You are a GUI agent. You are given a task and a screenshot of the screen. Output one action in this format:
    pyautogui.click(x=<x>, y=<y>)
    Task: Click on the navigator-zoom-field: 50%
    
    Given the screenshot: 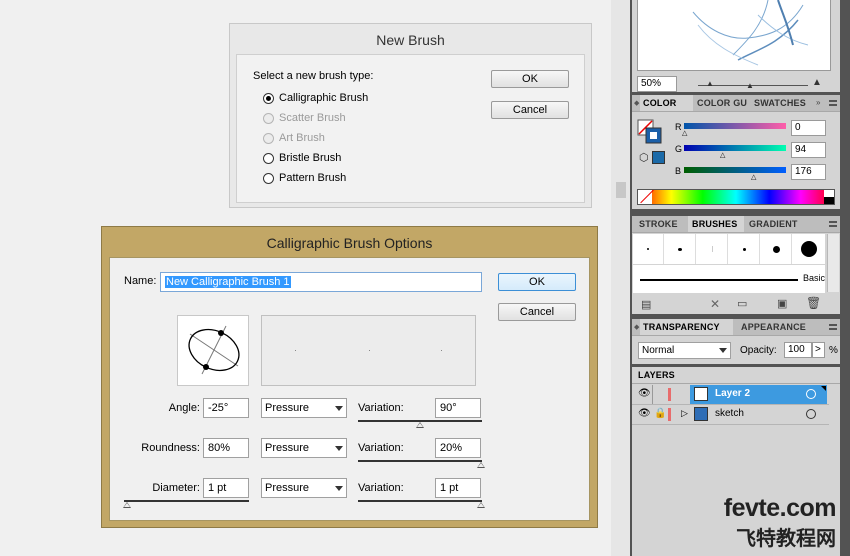 What is the action you would take?
    pyautogui.click(x=657, y=84)
    